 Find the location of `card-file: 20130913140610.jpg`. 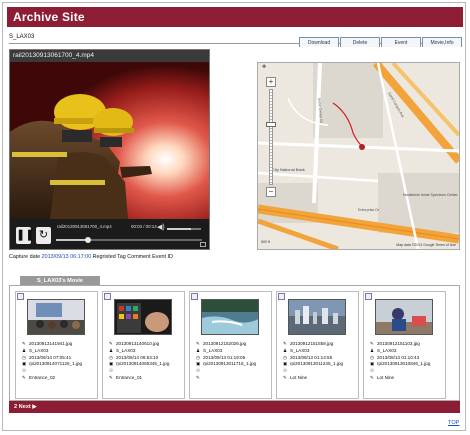

card-file: 20130913140610.jpg is located at coordinates (138, 343).